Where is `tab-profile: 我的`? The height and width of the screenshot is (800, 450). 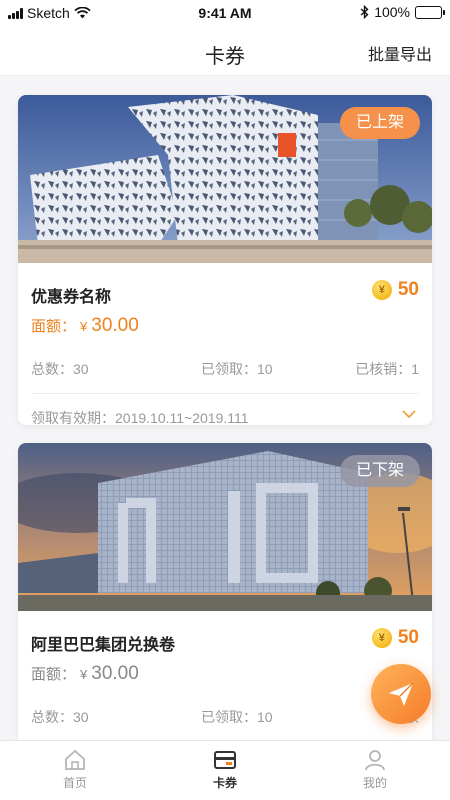 tab-profile: 我的 is located at coordinates (375, 770).